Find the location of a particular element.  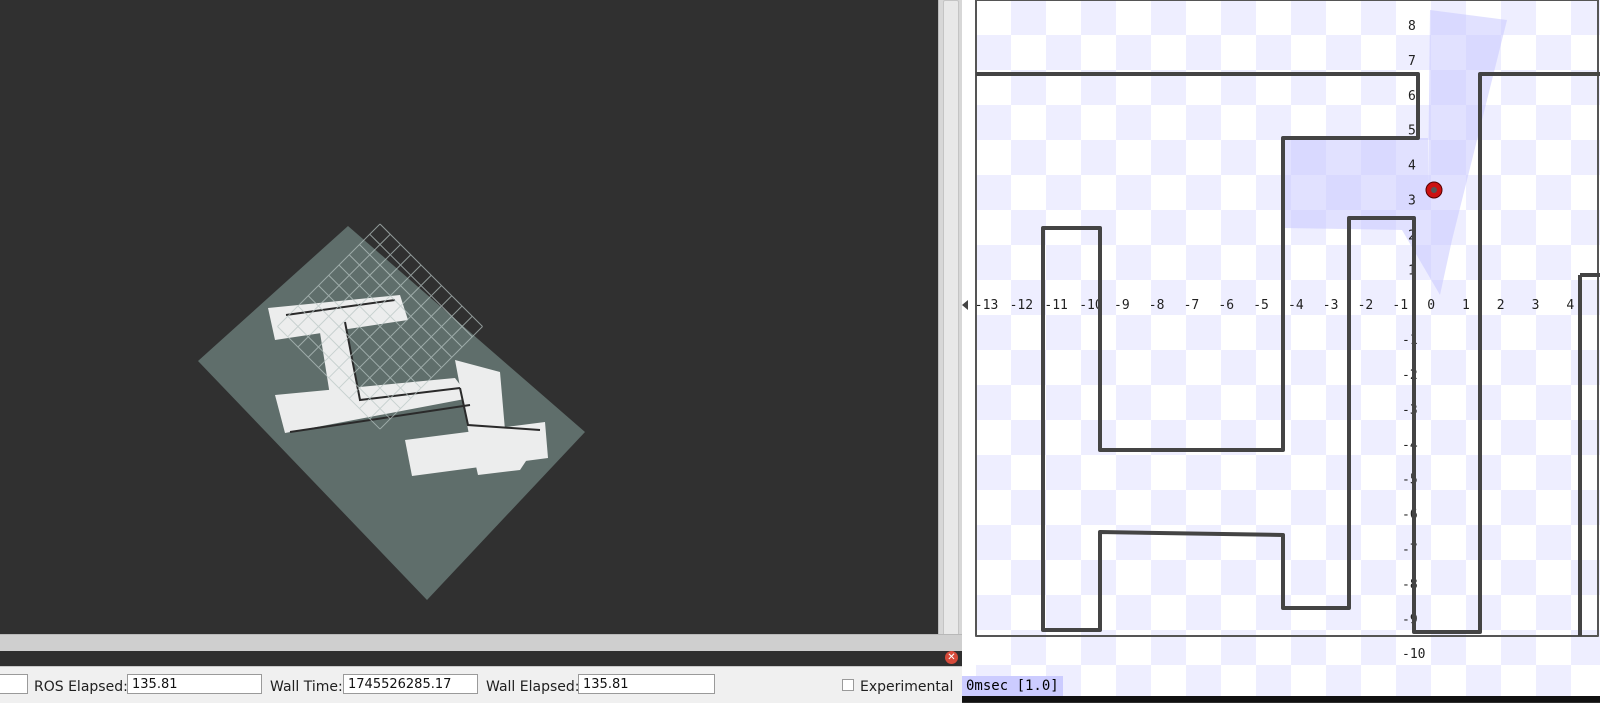

x-axis-label: -8 is located at coordinates (1157, 305).